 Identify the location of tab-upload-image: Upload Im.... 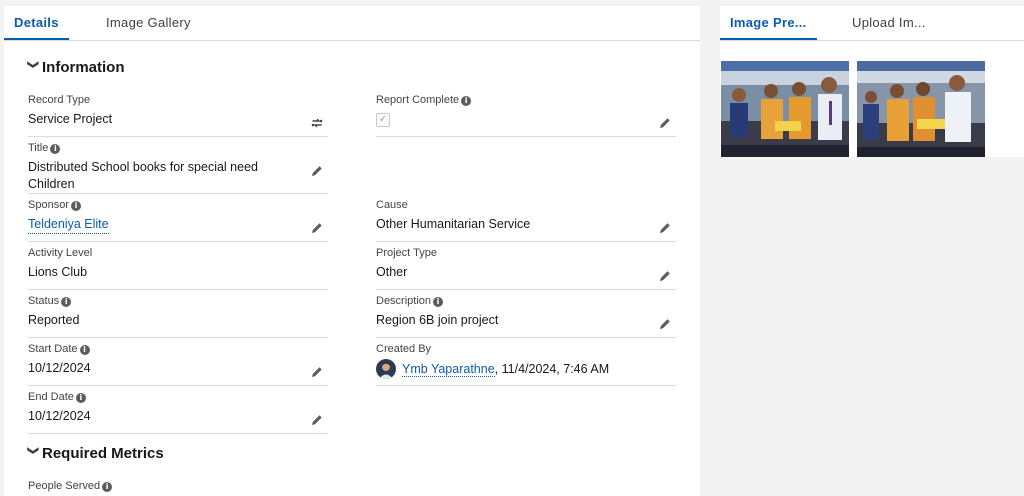
(889, 23).